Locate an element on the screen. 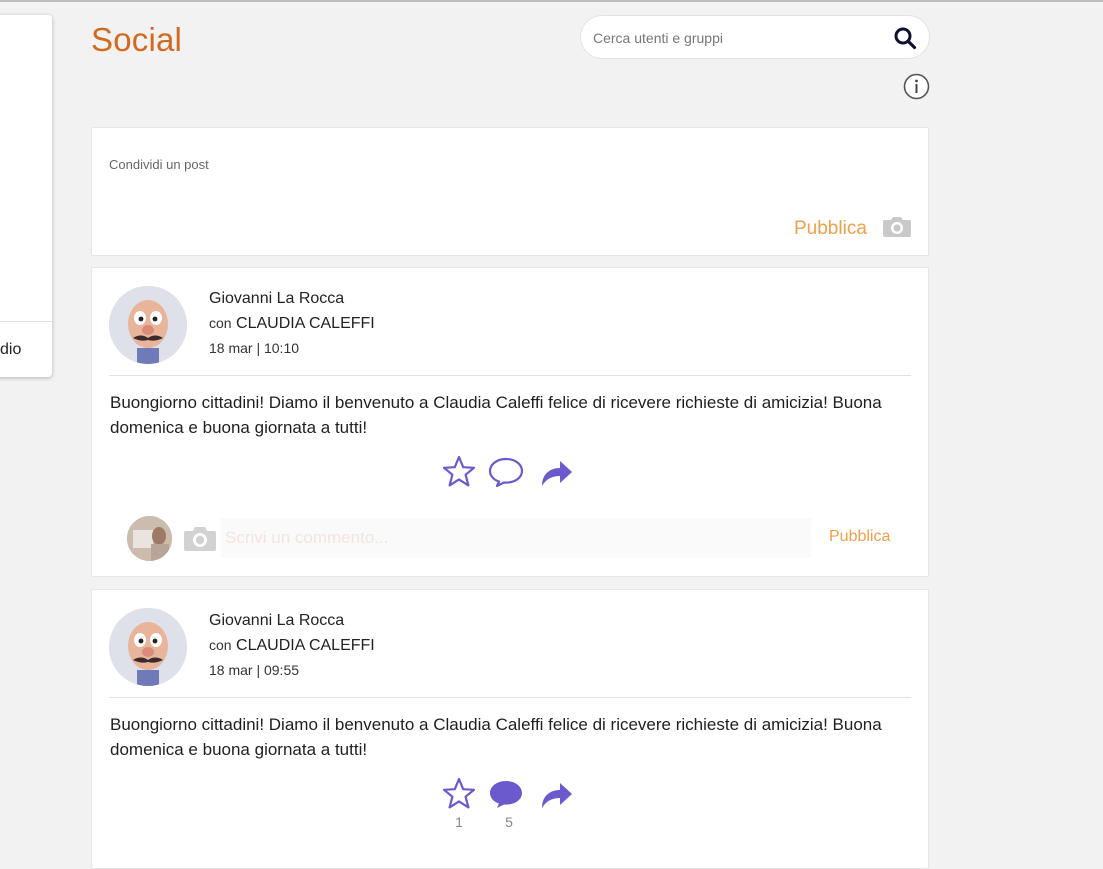 Image resolution: width=1103 pixels, height=869 pixels. window-top-border is located at coordinates (551, 1).